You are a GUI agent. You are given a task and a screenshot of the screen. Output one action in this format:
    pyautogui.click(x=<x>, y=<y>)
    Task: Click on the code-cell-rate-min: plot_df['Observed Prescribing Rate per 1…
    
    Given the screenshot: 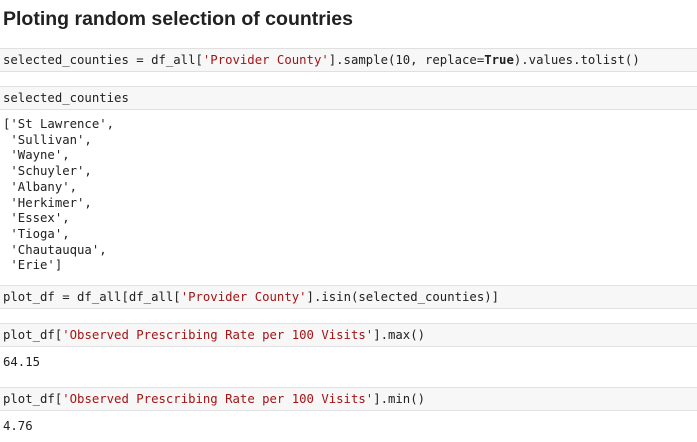 What is the action you would take?
    pyautogui.click(x=348, y=399)
    